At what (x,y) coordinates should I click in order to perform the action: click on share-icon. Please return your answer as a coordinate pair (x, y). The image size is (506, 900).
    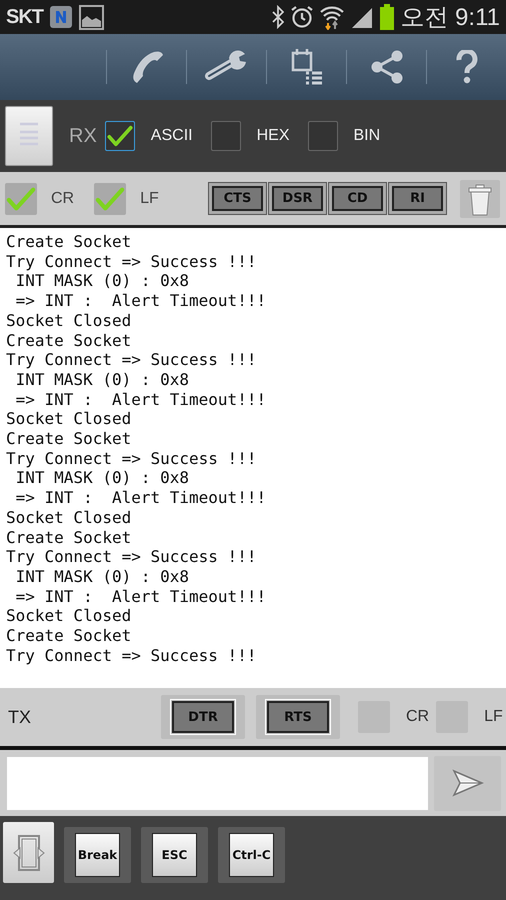
    Looking at the image, I should click on (386, 67).